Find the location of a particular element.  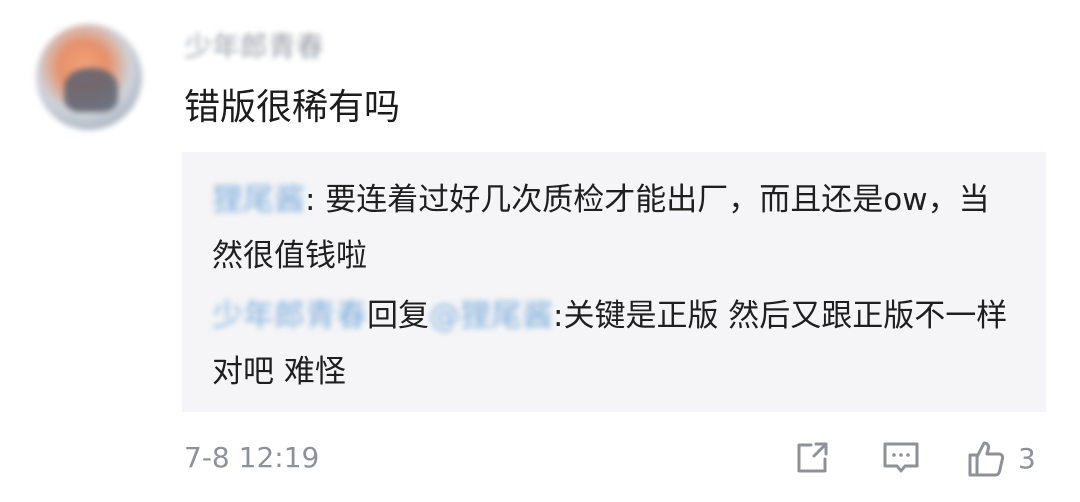

like-count: 3 is located at coordinates (1027, 458).